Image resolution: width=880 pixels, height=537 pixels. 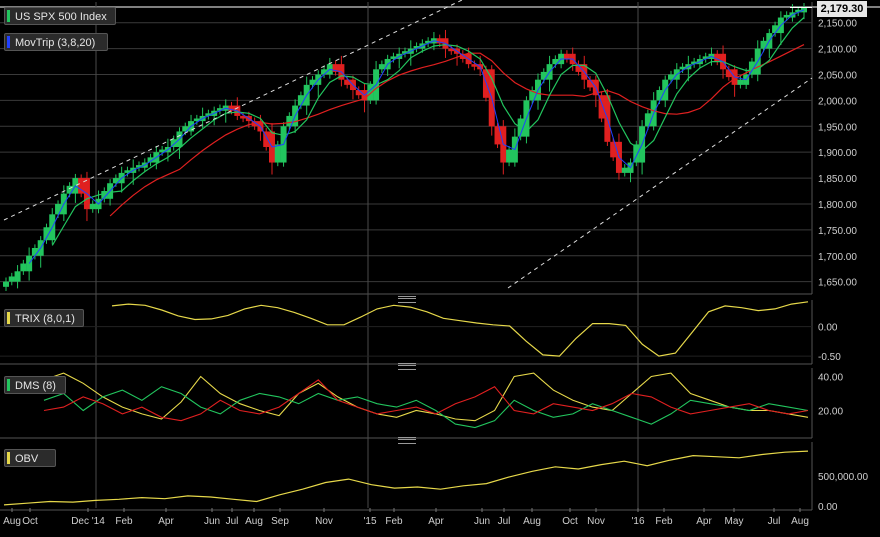 I want to click on obv-y-tick-label: 500,000.00, so click(x=843, y=477).